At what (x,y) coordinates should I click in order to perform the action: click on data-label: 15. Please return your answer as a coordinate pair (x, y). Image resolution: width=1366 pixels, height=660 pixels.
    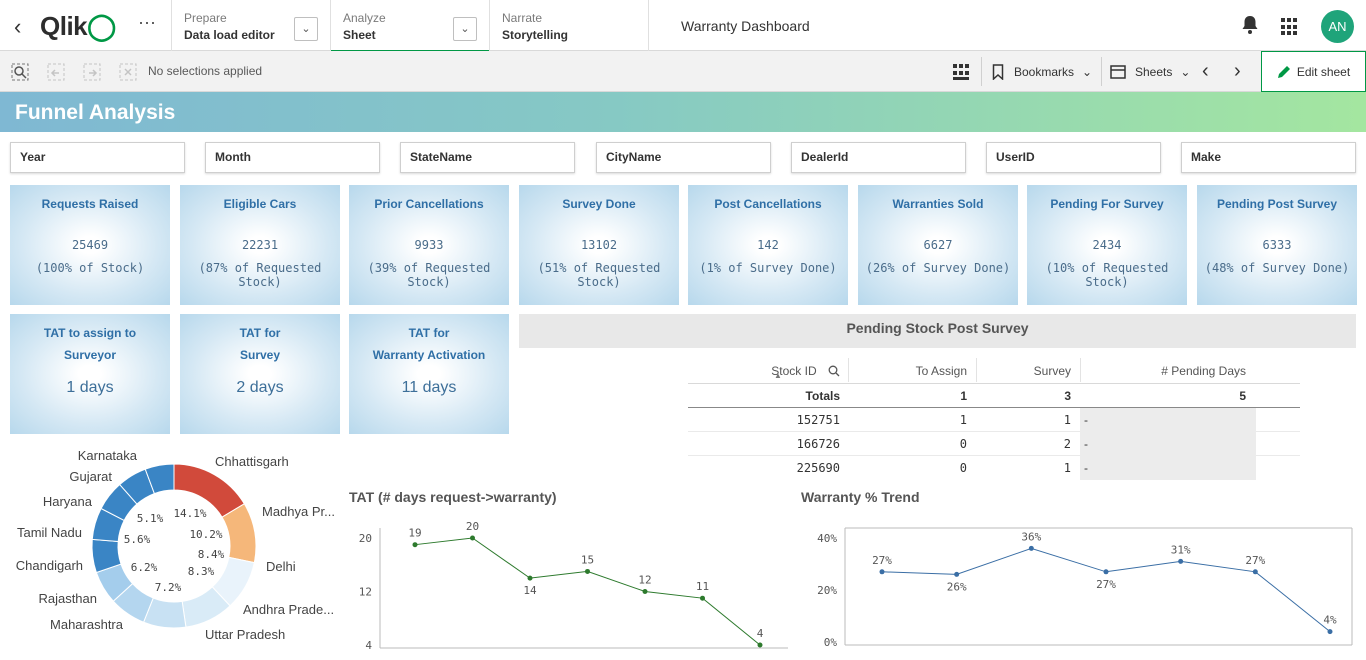
    Looking at the image, I should click on (587, 559).